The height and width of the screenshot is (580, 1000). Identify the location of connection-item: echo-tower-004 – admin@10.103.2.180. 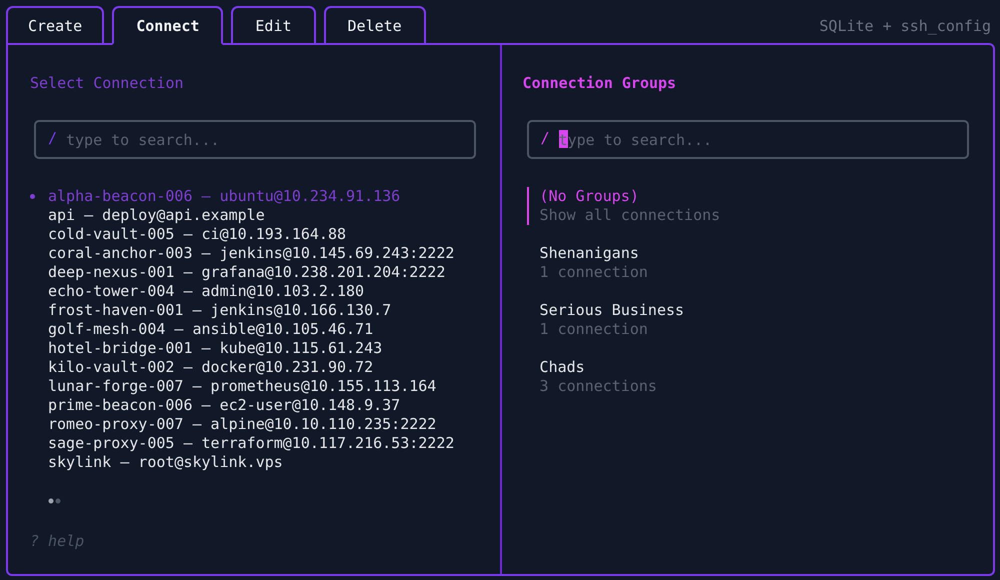
(253, 291).